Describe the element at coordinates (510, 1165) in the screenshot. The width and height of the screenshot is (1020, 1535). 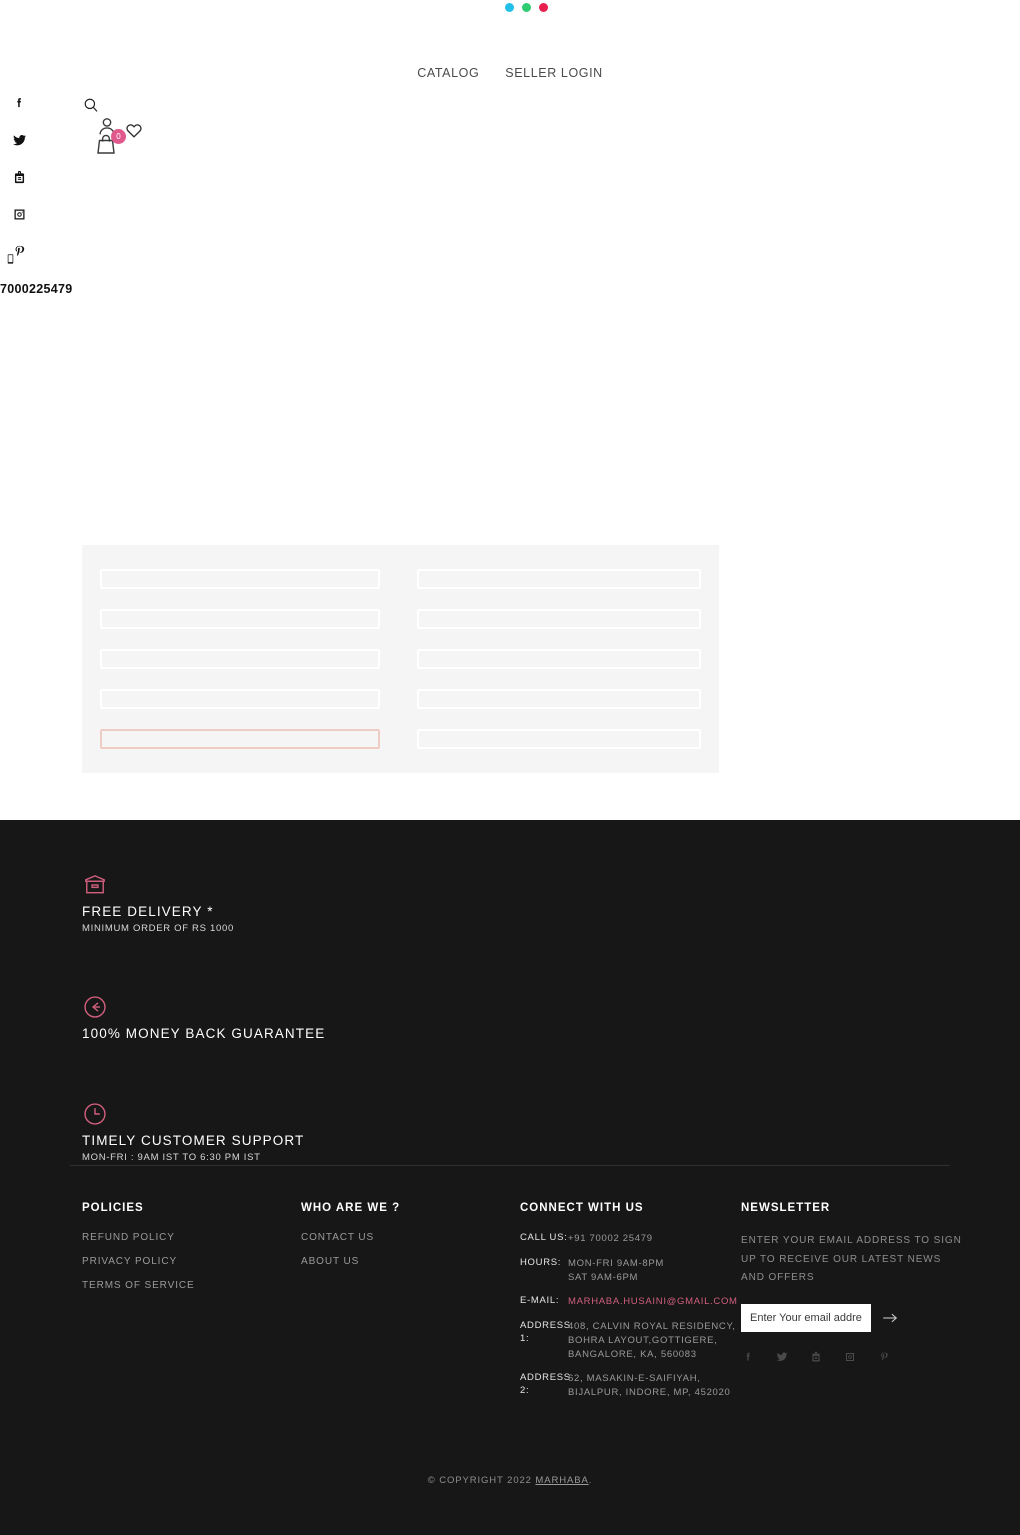
I see `footer-divider` at that location.